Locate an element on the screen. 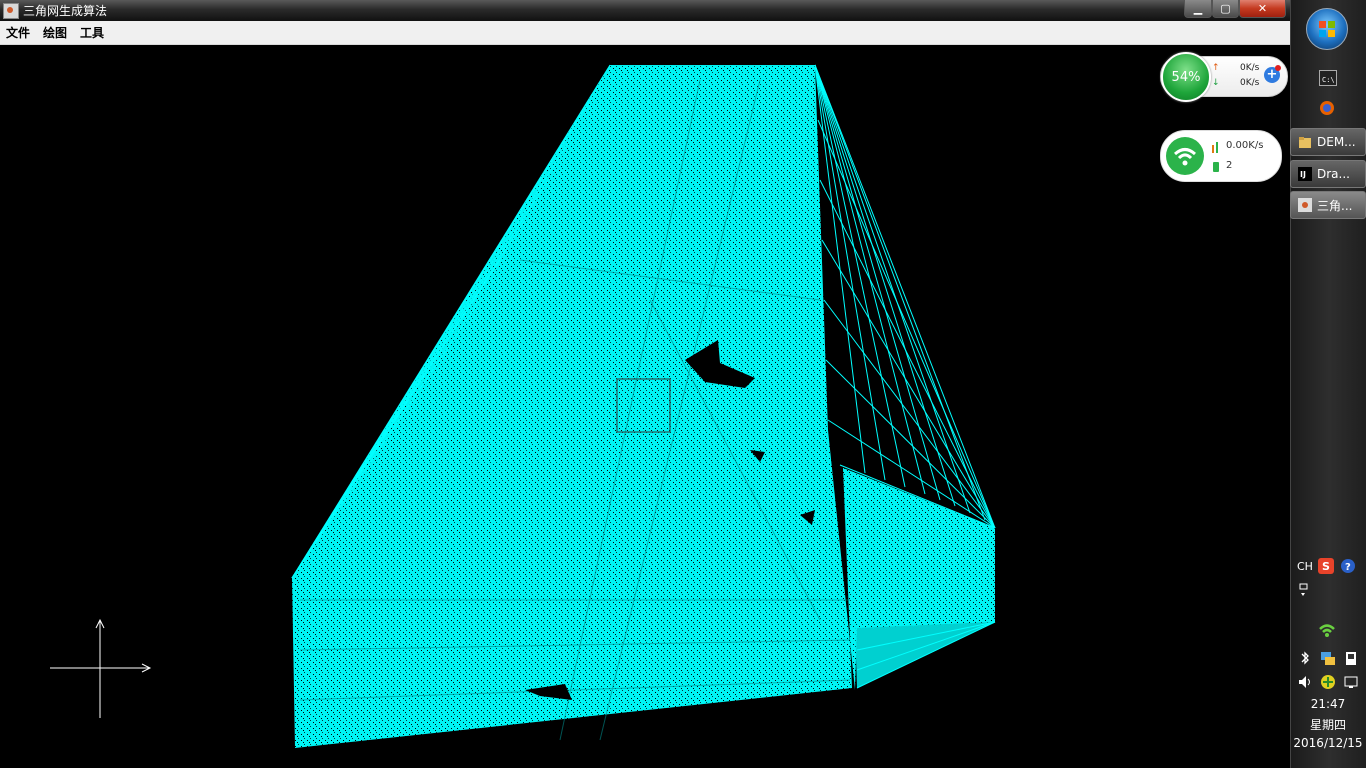 This screenshot has height=768, width=1366. cmd-icon: C:\ is located at coordinates (1328, 78).